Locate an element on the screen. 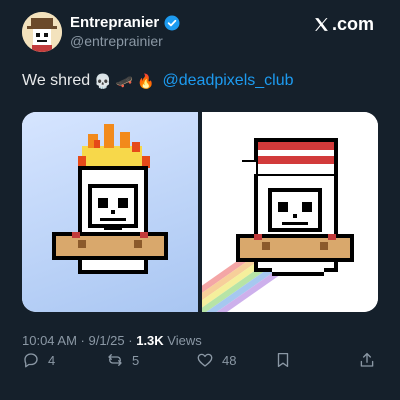 The image size is (400, 400). skull-emoji: 💀 is located at coordinates (103, 80).